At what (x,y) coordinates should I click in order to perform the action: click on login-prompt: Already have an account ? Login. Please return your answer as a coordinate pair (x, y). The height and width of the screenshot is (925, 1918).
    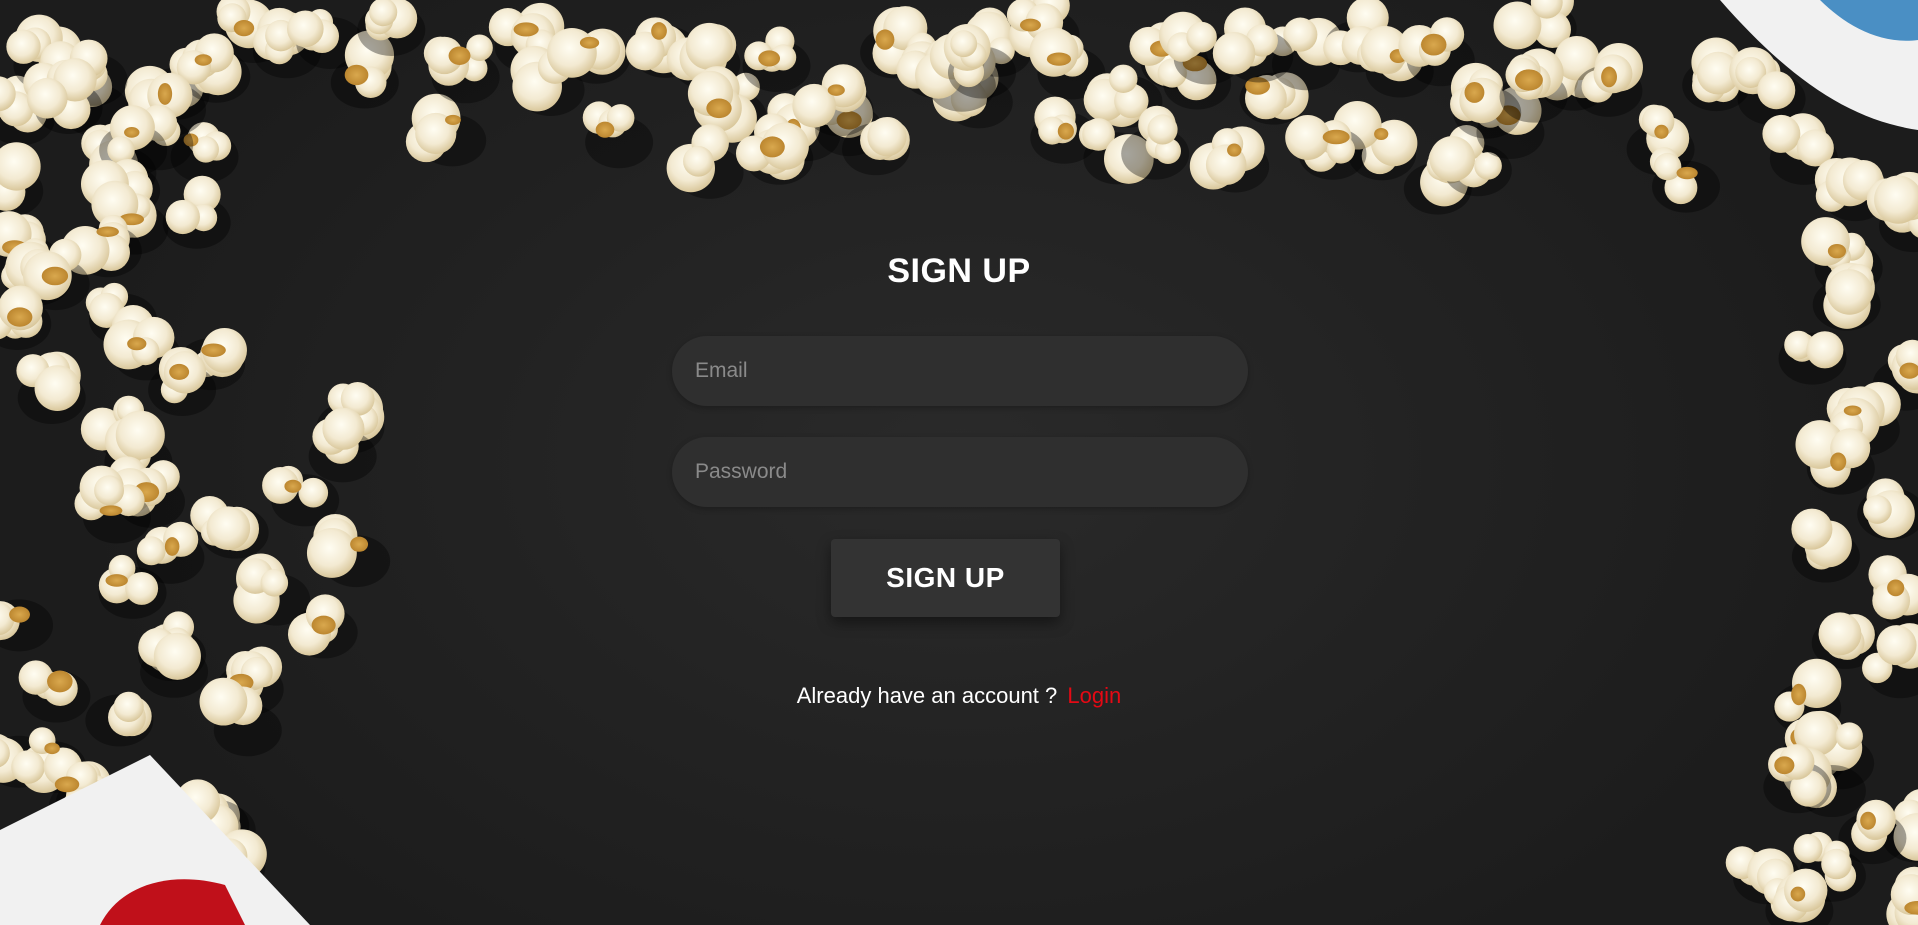
    Looking at the image, I should click on (959, 696).